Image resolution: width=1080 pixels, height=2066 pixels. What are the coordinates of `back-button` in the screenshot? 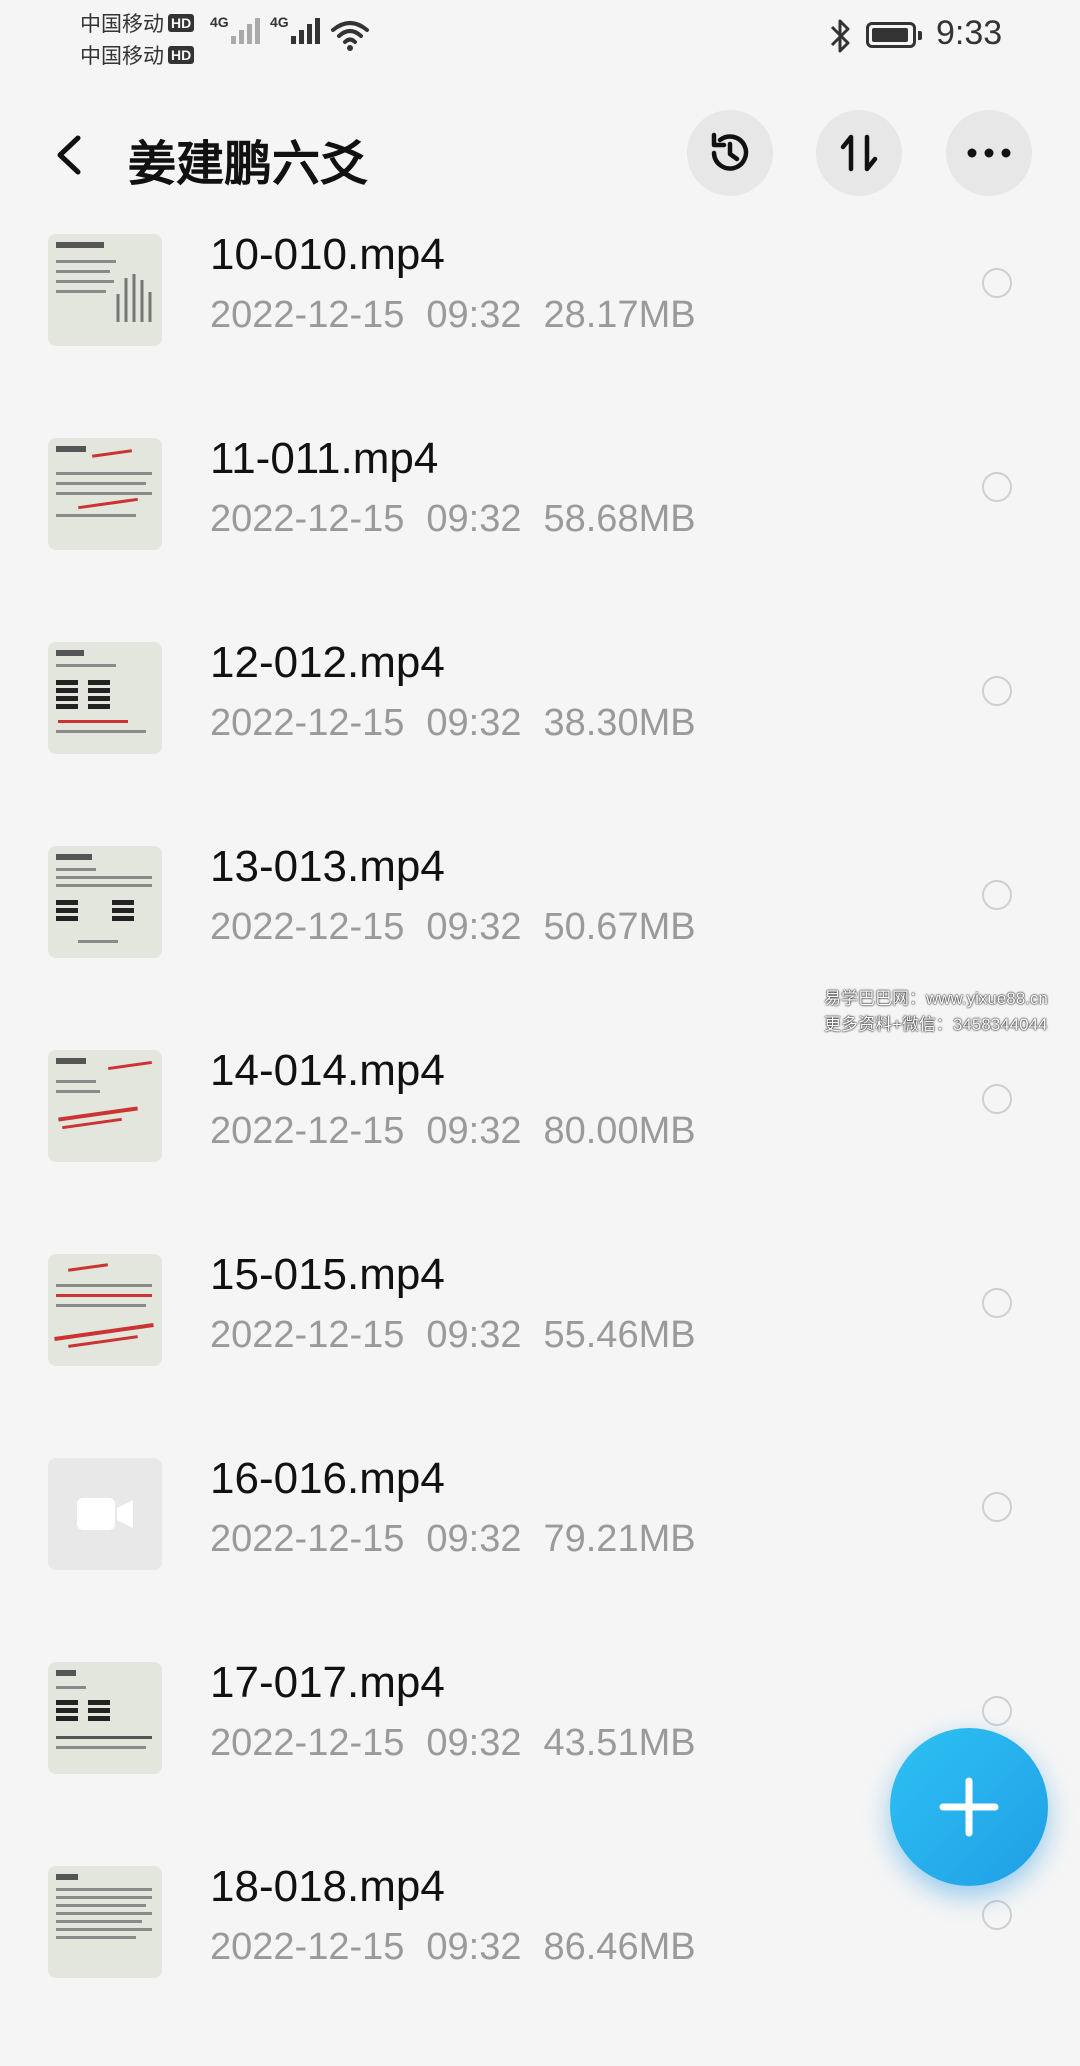 It's located at (71, 155).